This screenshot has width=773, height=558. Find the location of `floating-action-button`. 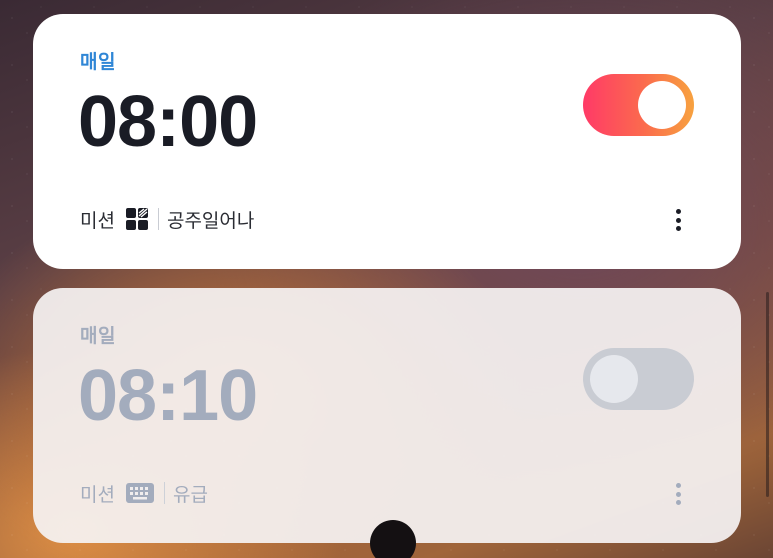

floating-action-button is located at coordinates (393, 539).